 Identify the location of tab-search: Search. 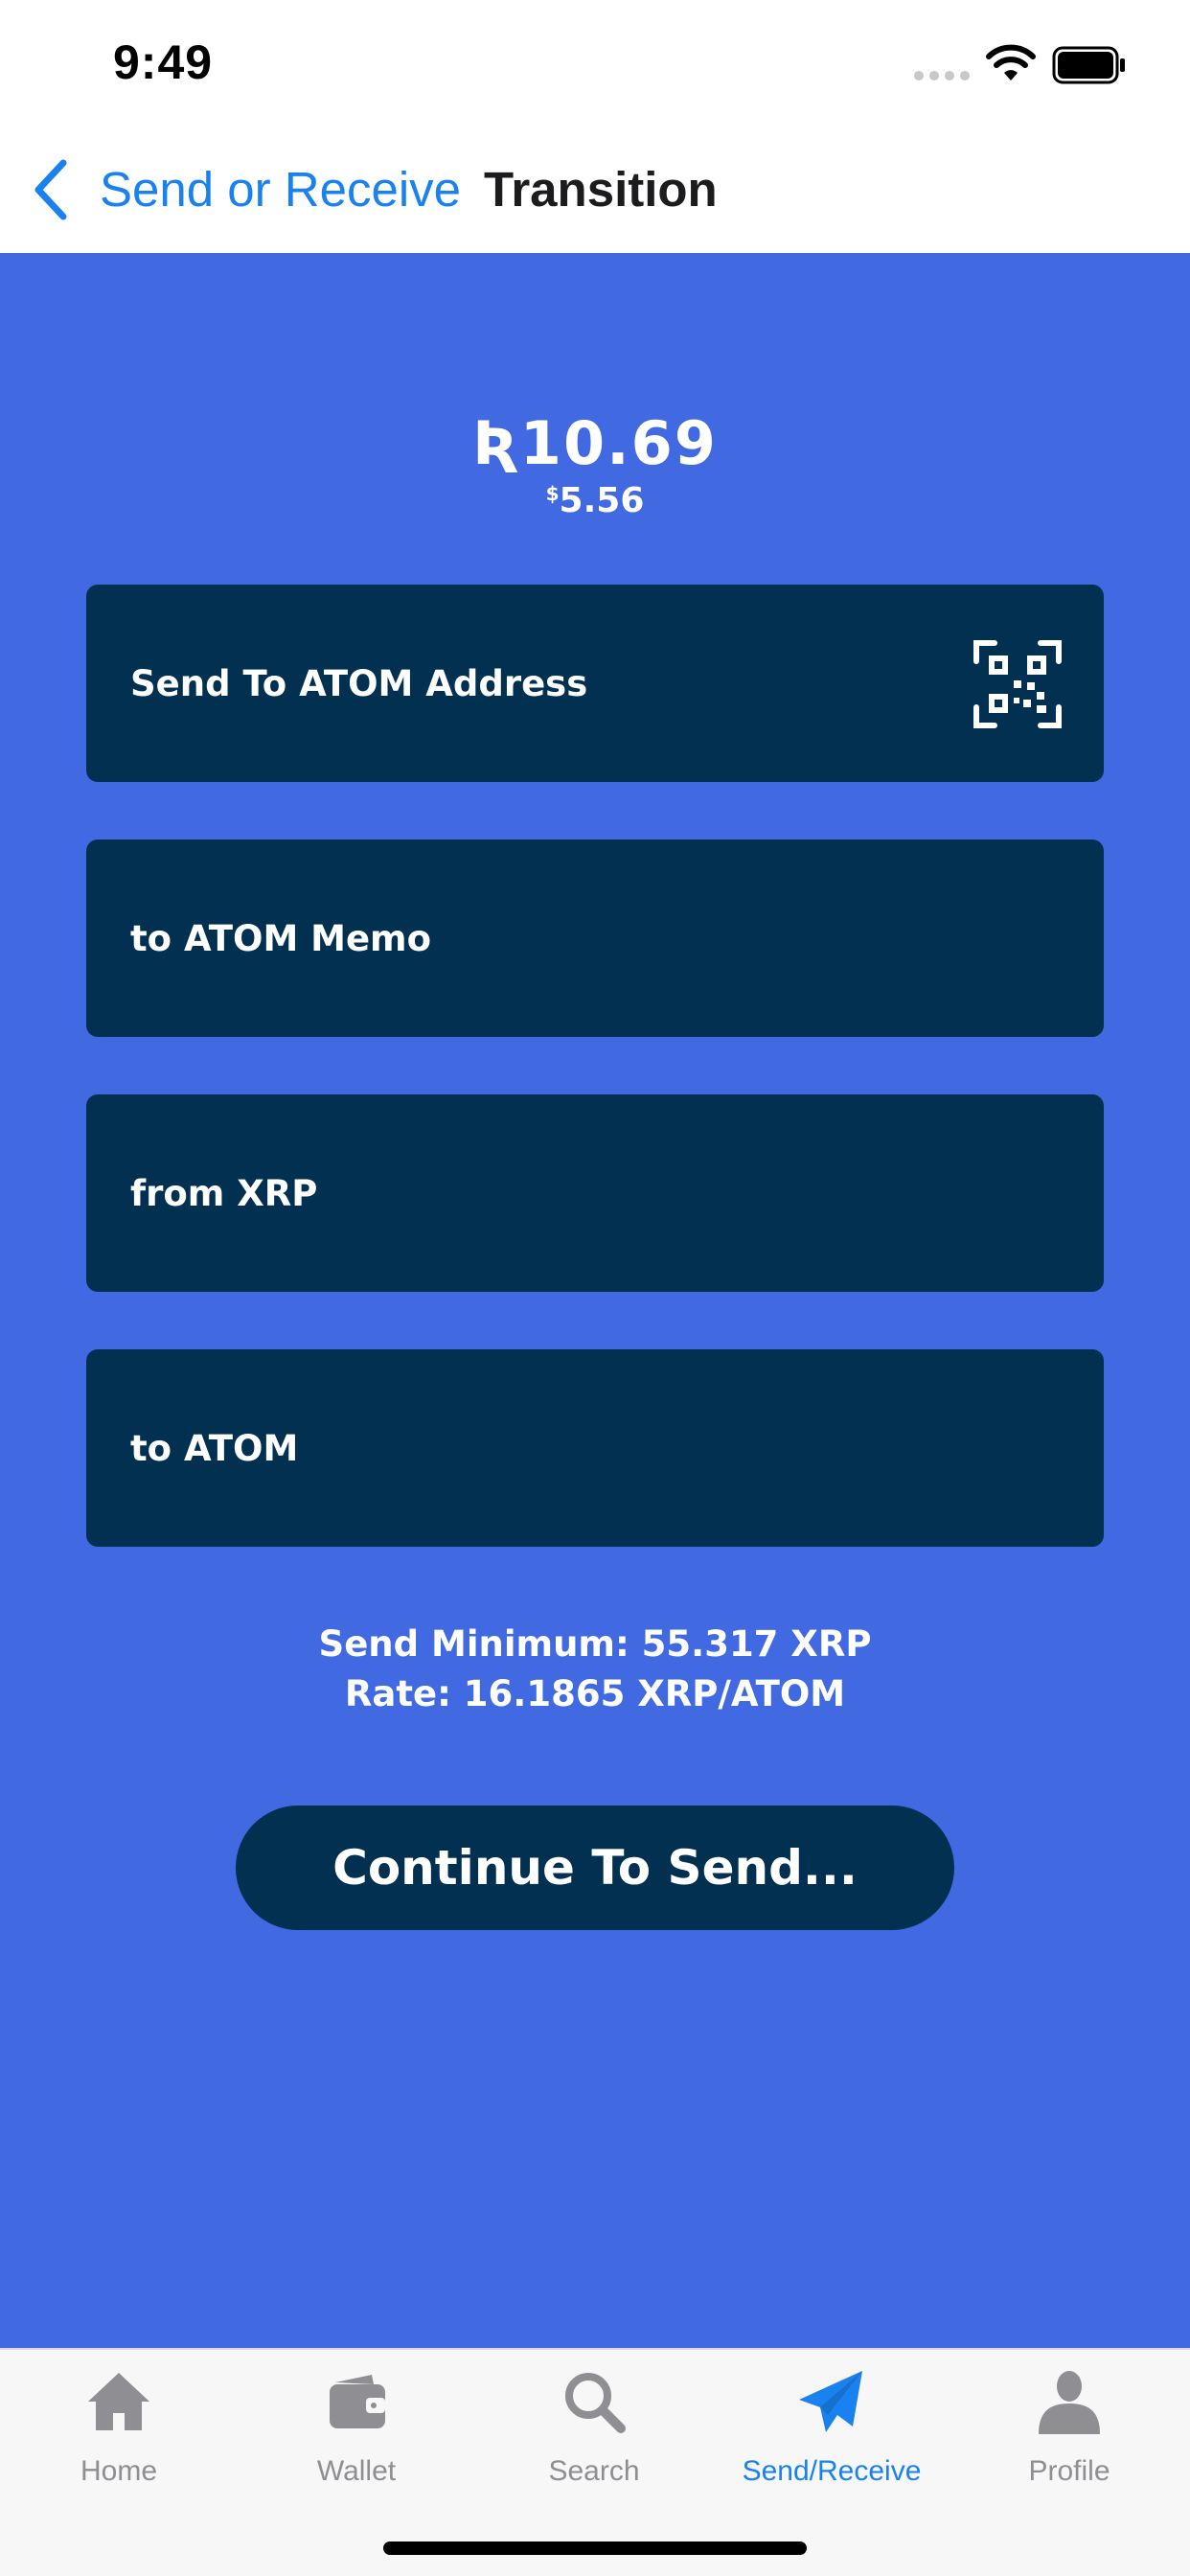
(594, 2422).